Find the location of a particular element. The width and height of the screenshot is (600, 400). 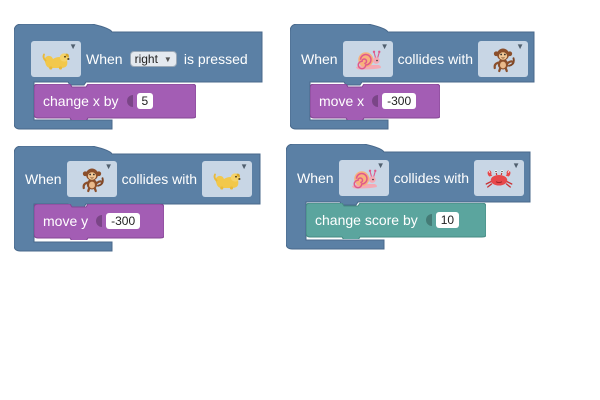

collision-event-block: When ▼ collides with ▼ move x -300 is located at coordinates (415, 78).